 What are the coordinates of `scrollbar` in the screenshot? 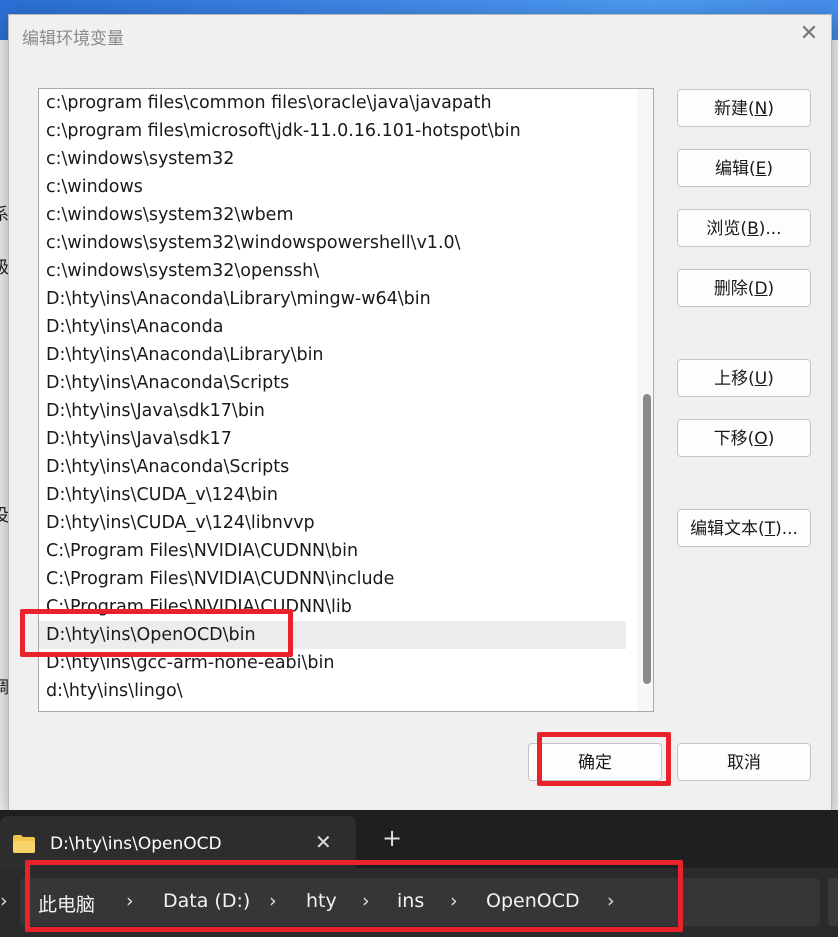 It's located at (645, 400).